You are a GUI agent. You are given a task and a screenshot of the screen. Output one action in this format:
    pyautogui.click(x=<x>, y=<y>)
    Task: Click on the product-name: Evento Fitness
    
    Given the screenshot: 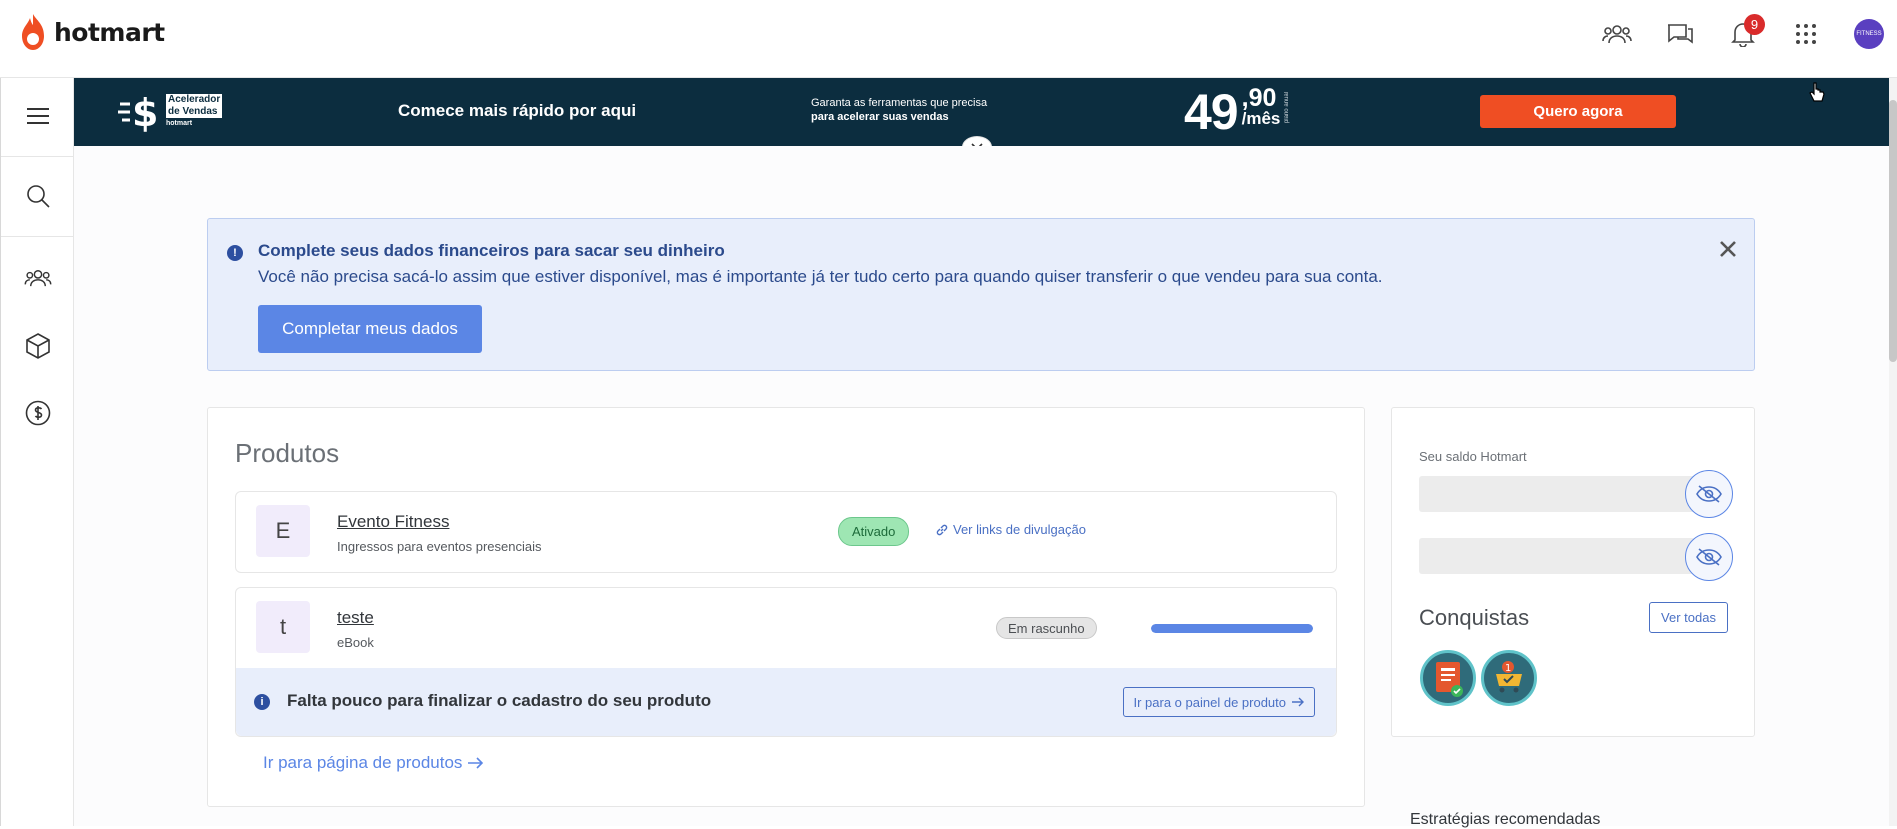 What is the action you would take?
    pyautogui.click(x=393, y=522)
    